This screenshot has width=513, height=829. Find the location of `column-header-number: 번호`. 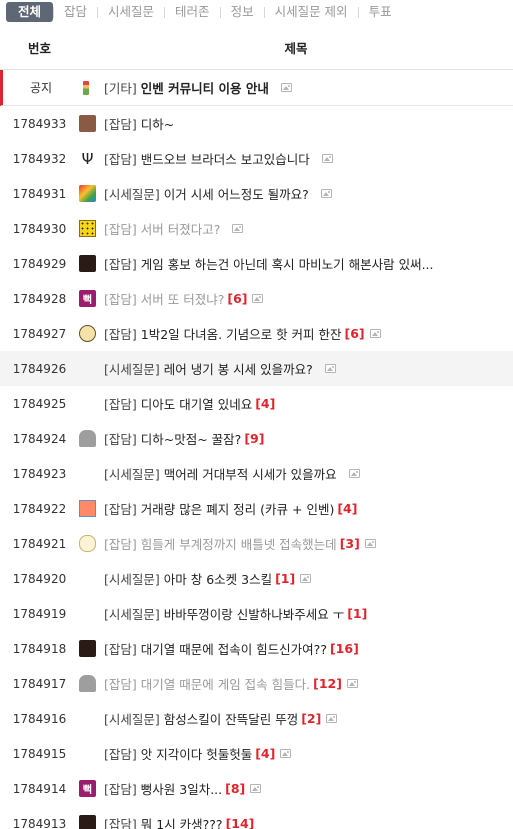

column-header-number: 번호 is located at coordinates (39, 48).